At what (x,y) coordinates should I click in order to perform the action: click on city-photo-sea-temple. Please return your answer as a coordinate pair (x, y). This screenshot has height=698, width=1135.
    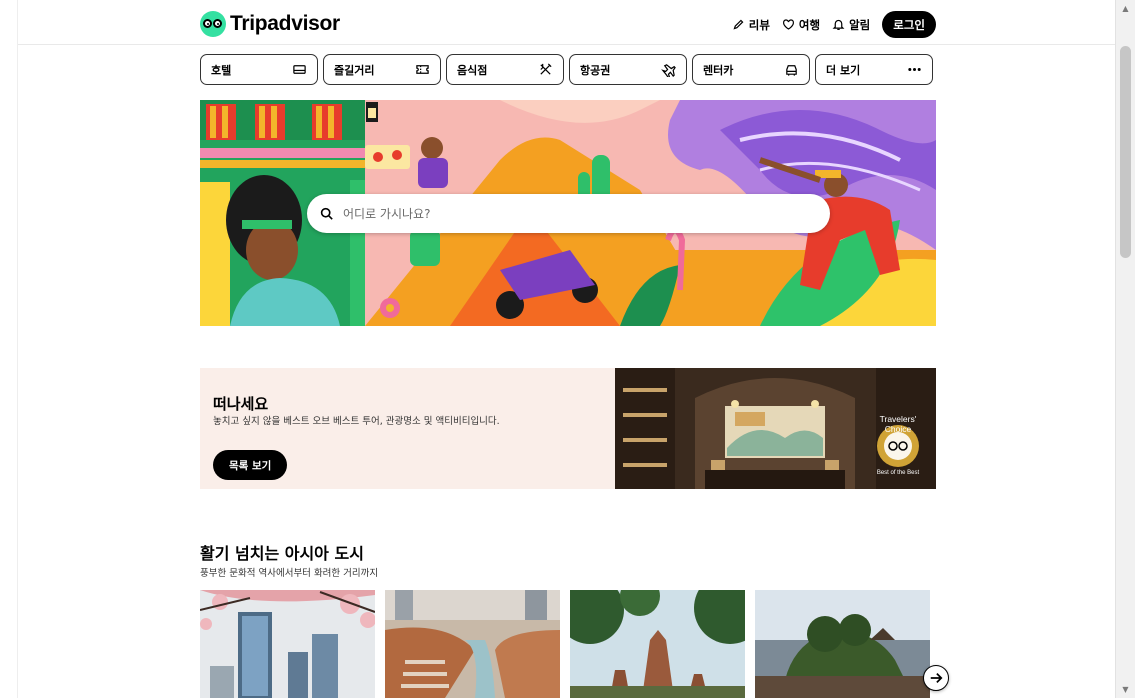
    Looking at the image, I should click on (842, 644).